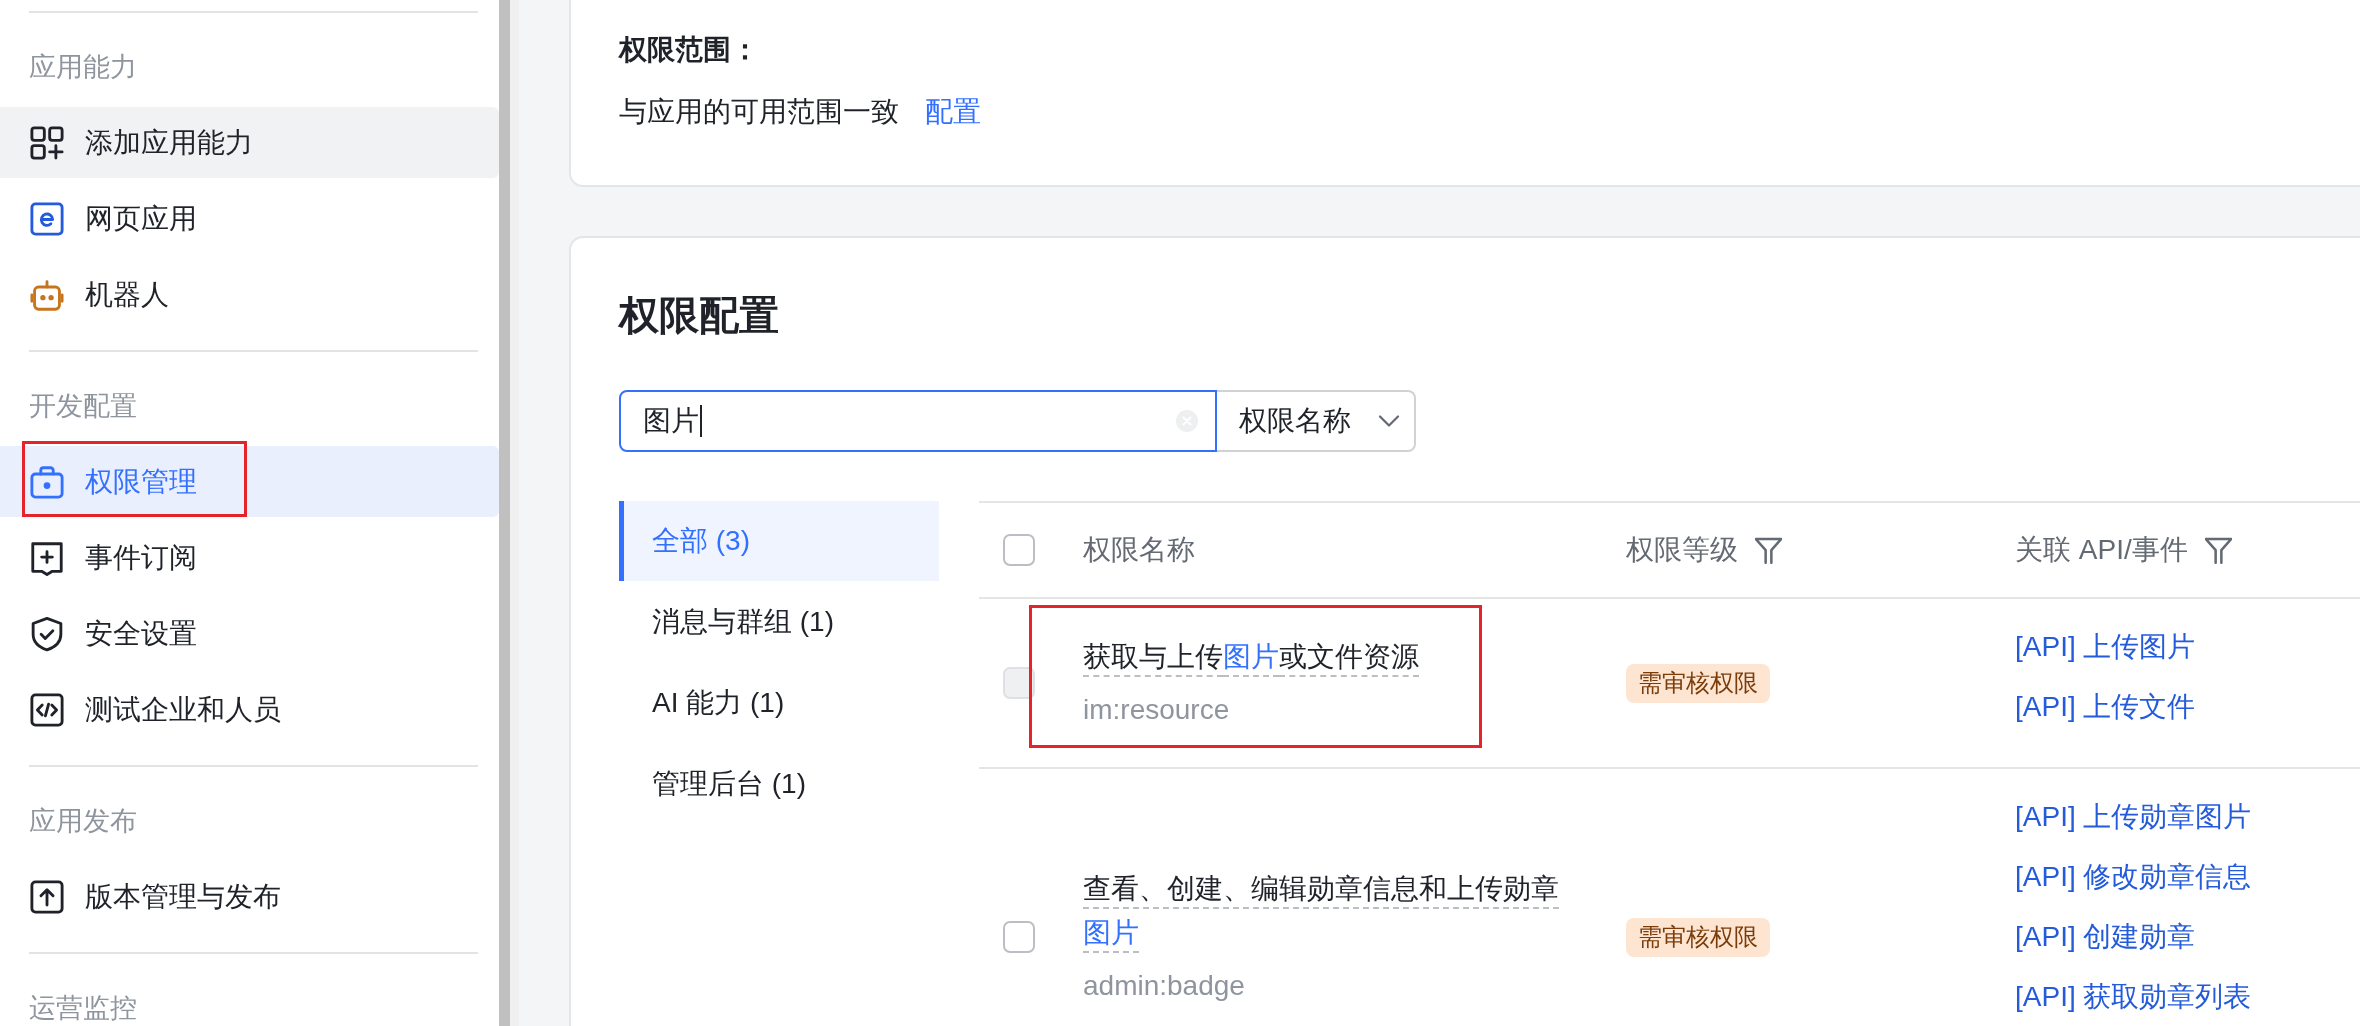  Describe the element at coordinates (249, 218) in the screenshot. I see `sidebar-item: 网页应用` at that location.